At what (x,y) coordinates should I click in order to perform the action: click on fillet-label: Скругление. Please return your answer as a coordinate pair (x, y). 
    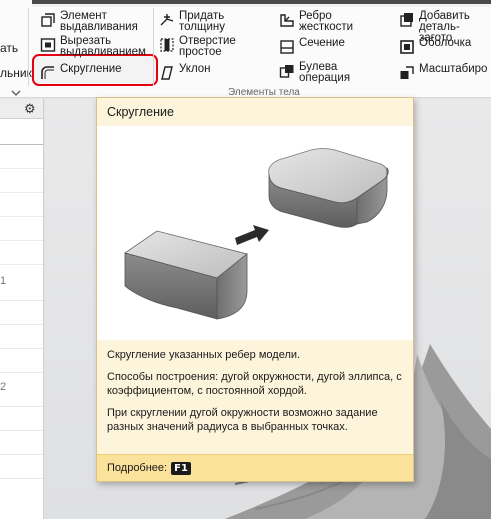
    Looking at the image, I should click on (91, 69).